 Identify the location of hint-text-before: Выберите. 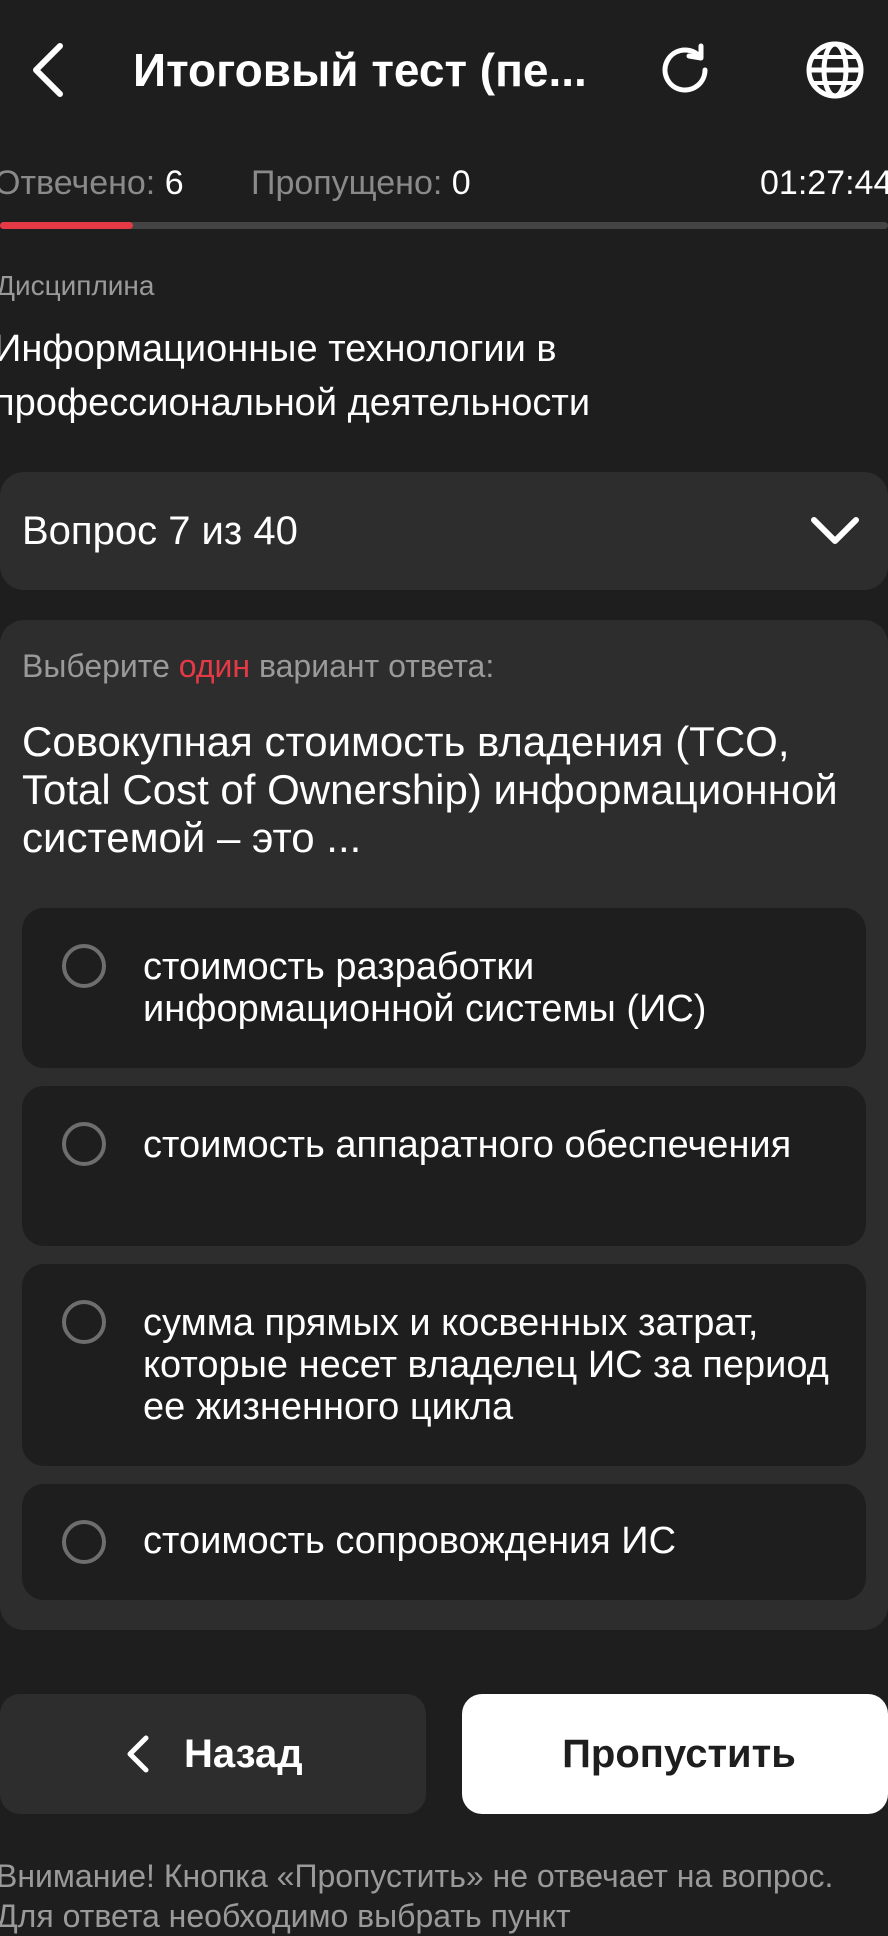
(100, 666).